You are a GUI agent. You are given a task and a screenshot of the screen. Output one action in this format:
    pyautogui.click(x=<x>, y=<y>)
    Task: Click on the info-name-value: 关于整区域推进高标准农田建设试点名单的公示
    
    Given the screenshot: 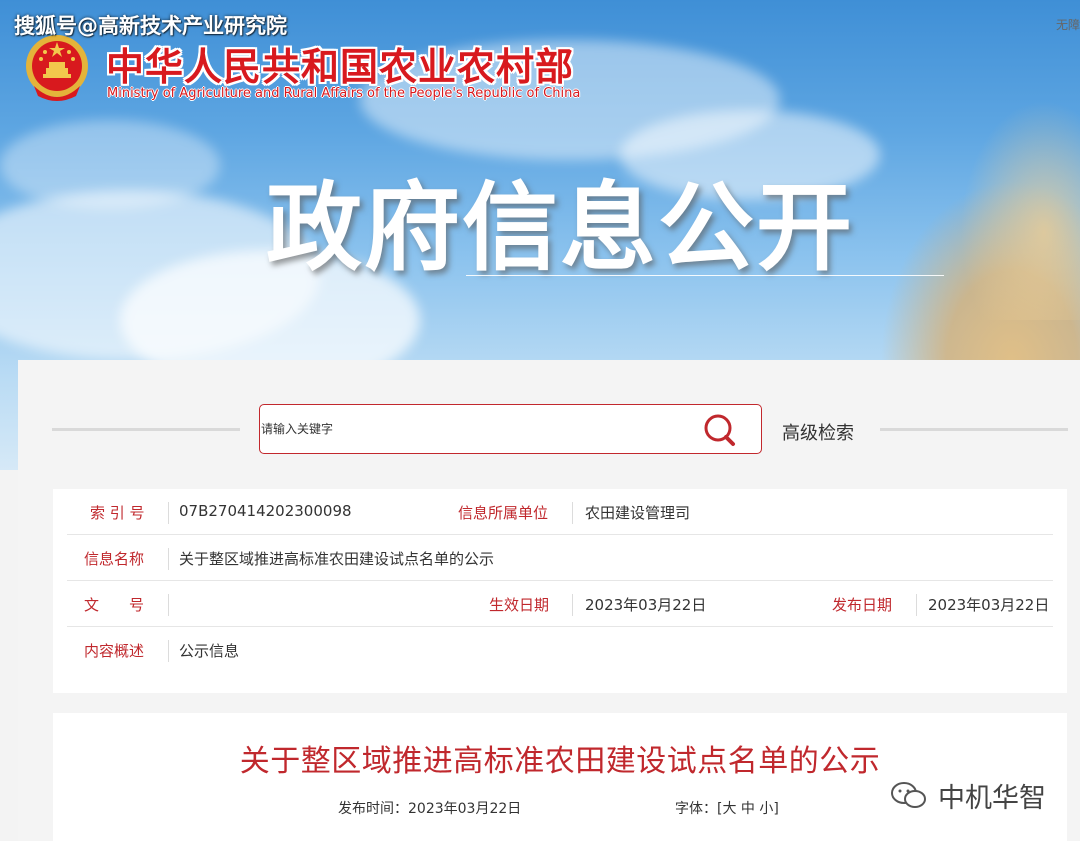 What is the action you would take?
    pyautogui.click(x=337, y=559)
    